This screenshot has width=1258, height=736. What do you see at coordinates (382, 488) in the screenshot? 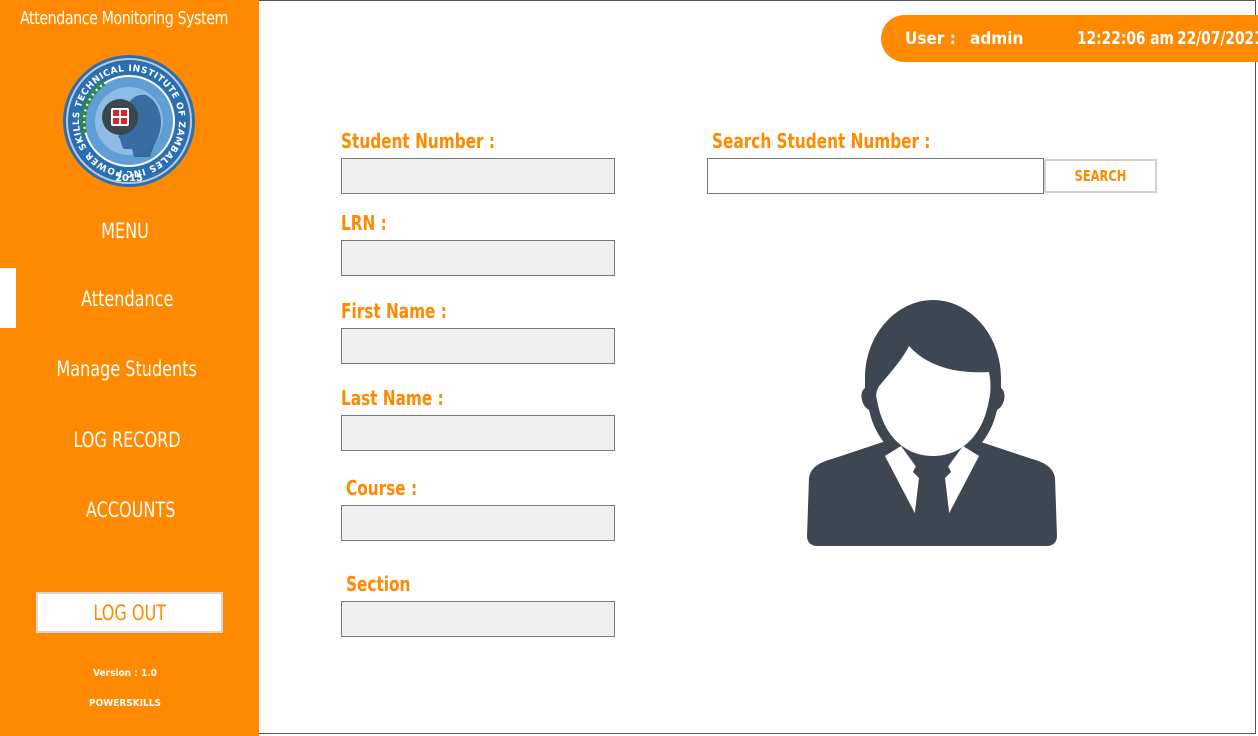
I see `course-label: Course :` at bounding box center [382, 488].